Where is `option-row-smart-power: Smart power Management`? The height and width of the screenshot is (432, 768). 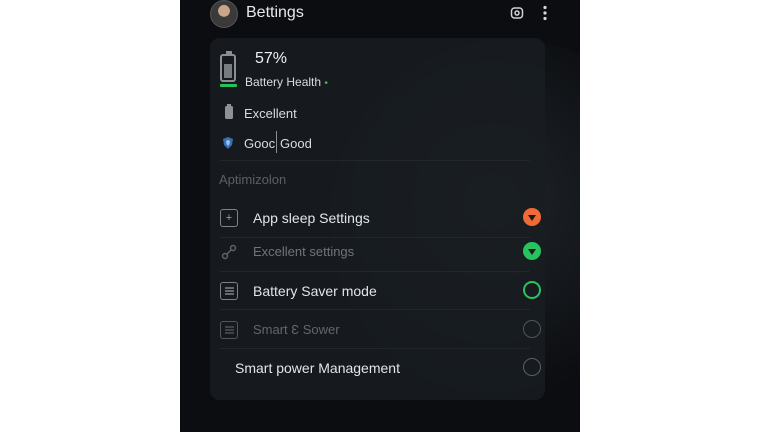
option-row-smart-power: Smart power Management is located at coordinates (377, 368).